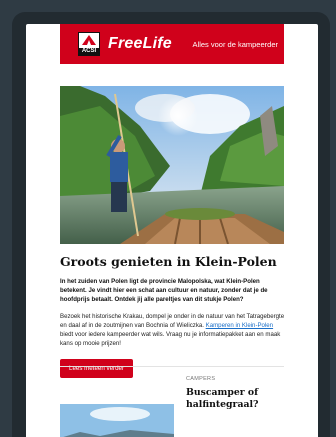 This screenshot has width=336, height=437. I want to click on teaser-category: CAMPERS, so click(201, 379).